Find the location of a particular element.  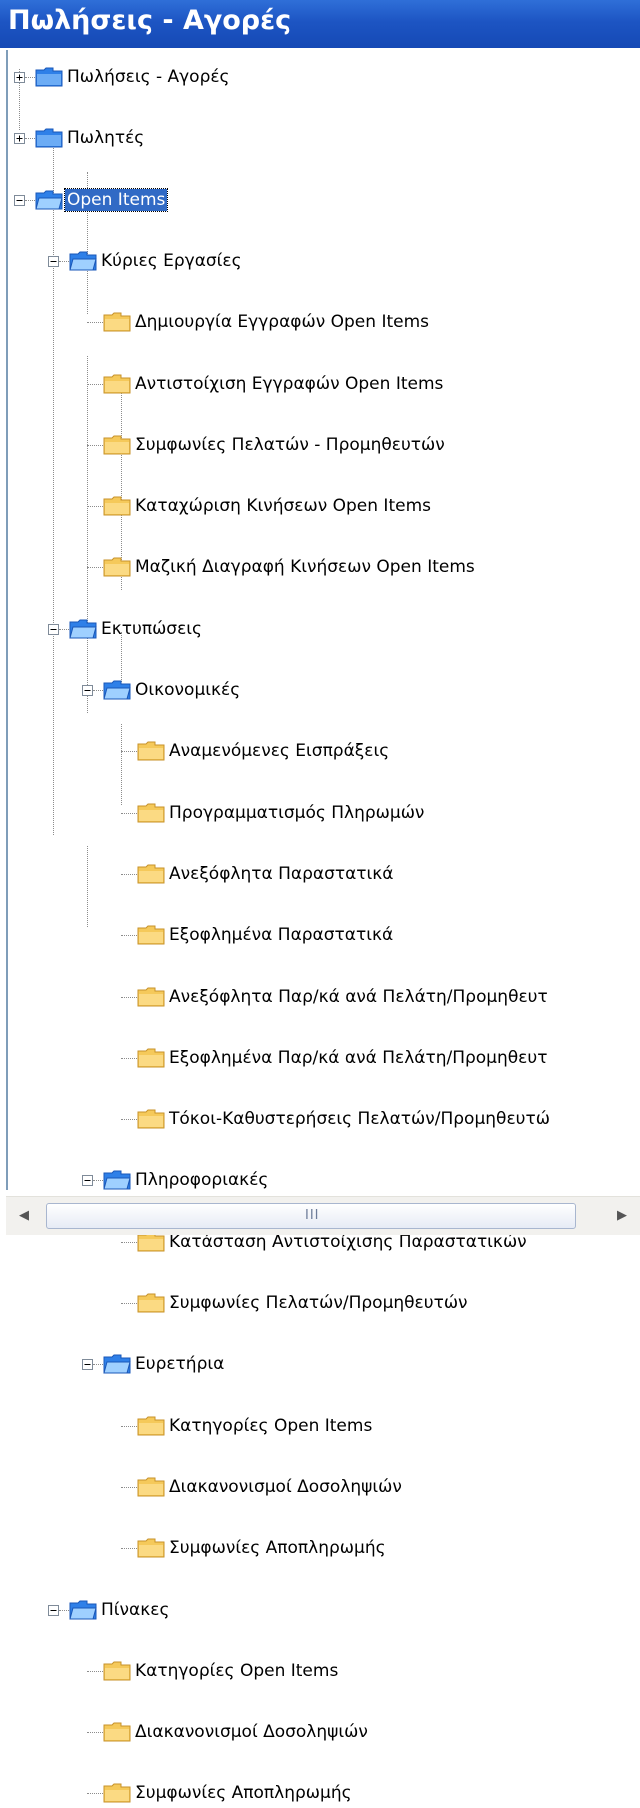

tree-node: Πωλητές is located at coordinates (324, 118).